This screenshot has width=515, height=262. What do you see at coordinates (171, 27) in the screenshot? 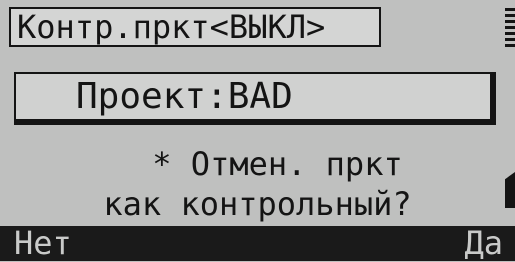
I see `screen-title: Контр.пркт<ВЫКЛ>` at bounding box center [171, 27].